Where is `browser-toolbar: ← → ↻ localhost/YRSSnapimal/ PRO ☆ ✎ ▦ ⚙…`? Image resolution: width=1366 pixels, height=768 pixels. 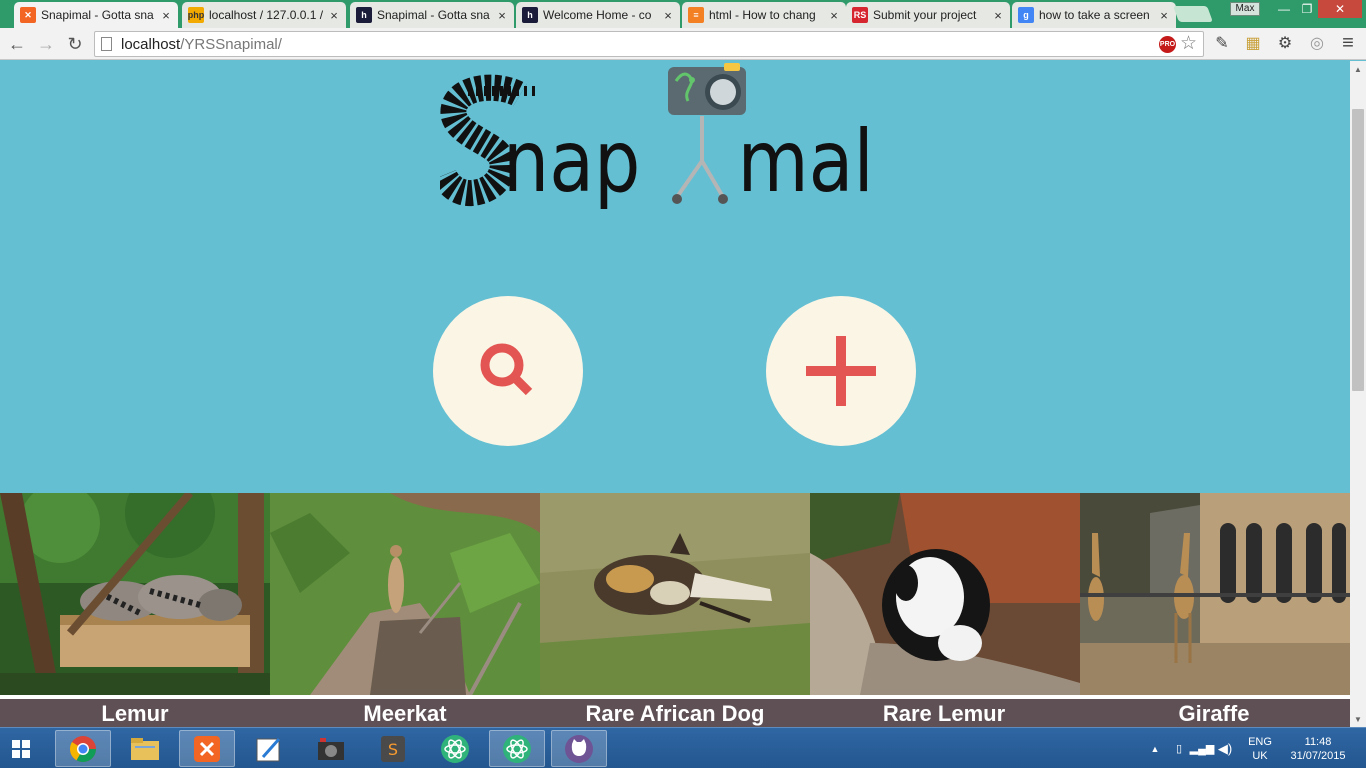
browser-toolbar: ← → ↻ localhost/YRSSnapimal/ PRO ☆ ✎ ▦ ⚙… is located at coordinates (683, 44).